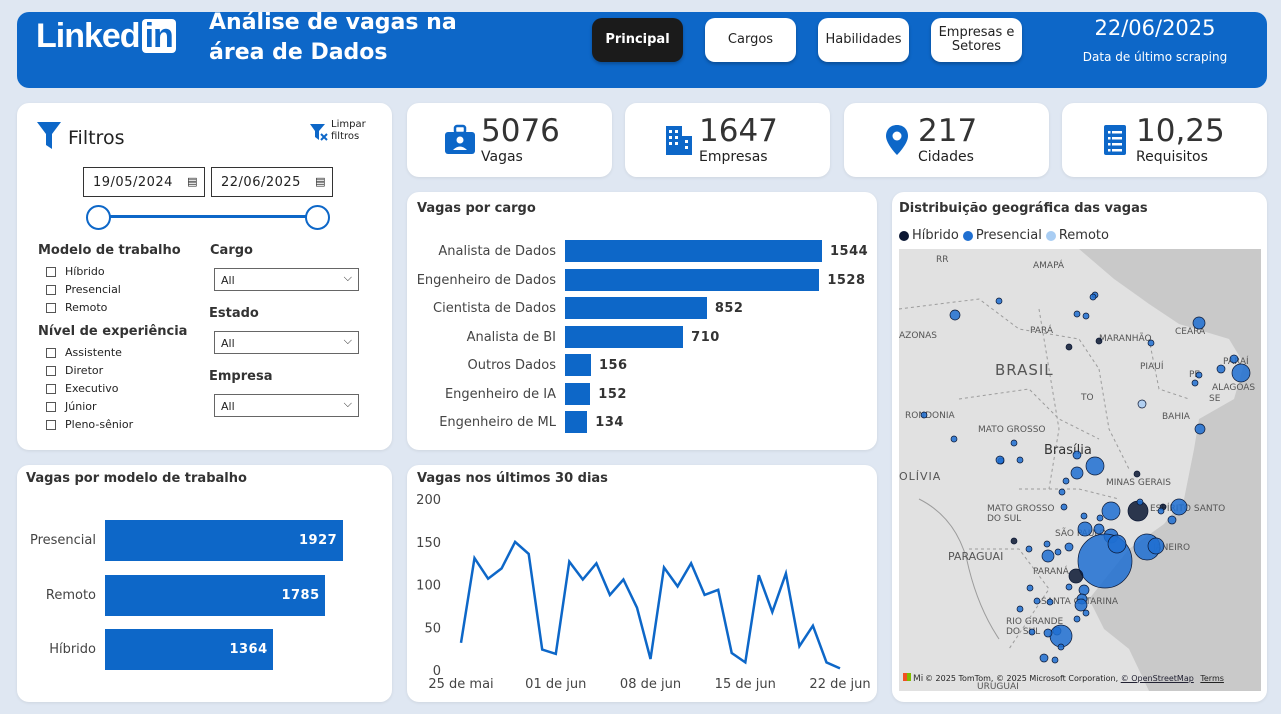 This screenshot has height=714, width=1281. I want to click on osm-link: © OpenStreetMap, so click(1157, 678).